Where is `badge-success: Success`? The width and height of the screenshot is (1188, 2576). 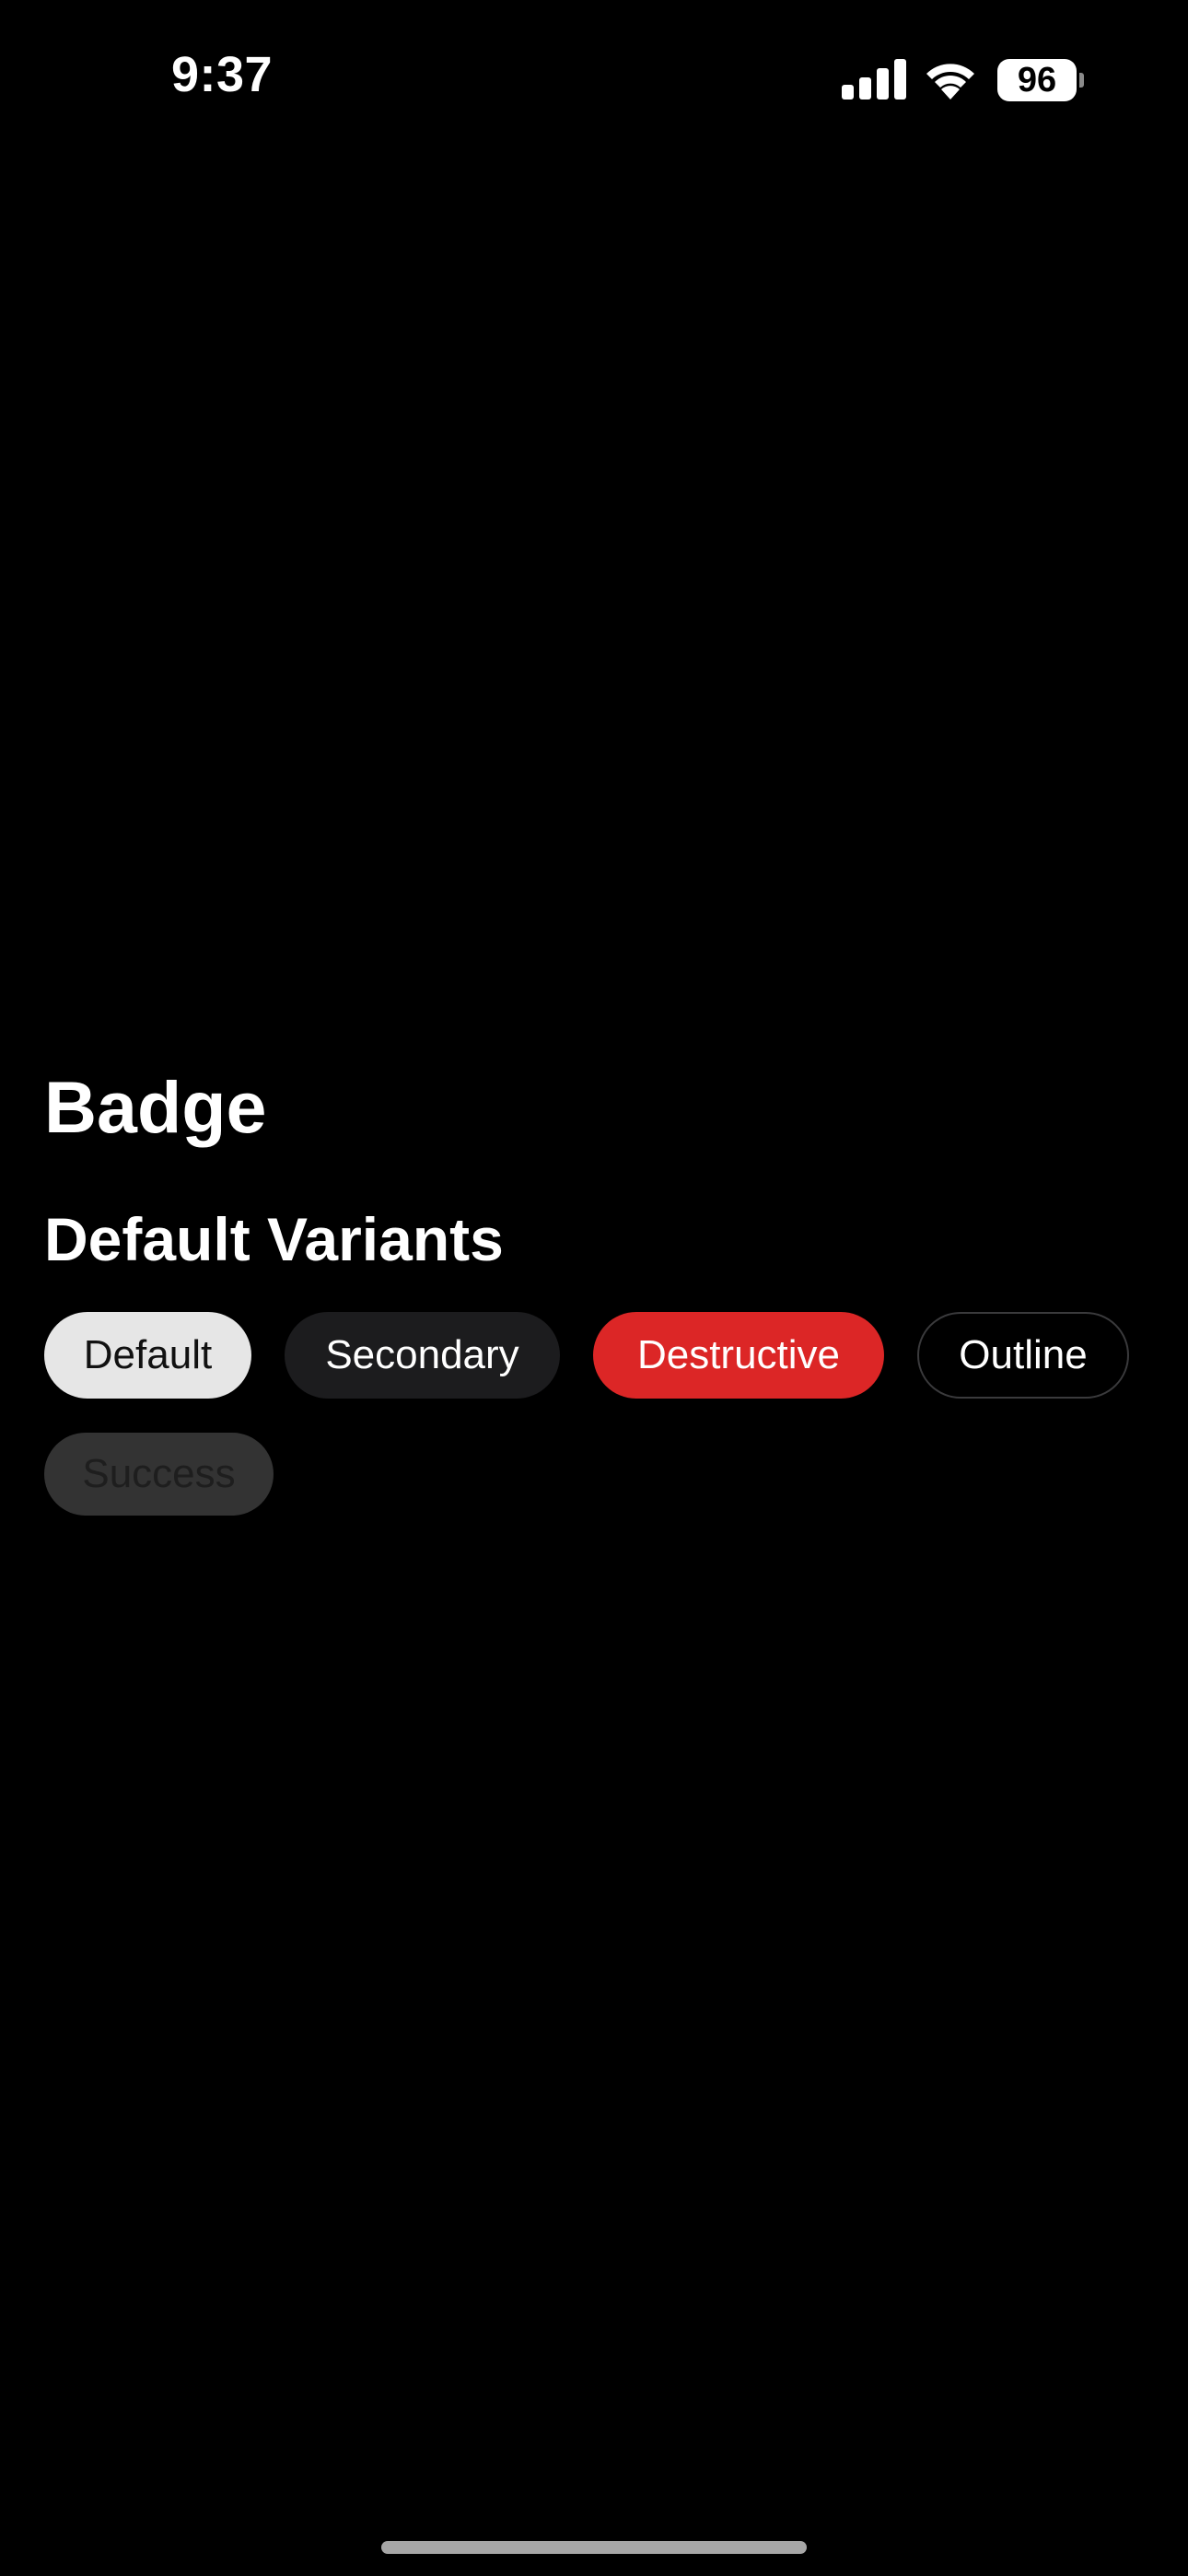 badge-success: Success is located at coordinates (159, 1474).